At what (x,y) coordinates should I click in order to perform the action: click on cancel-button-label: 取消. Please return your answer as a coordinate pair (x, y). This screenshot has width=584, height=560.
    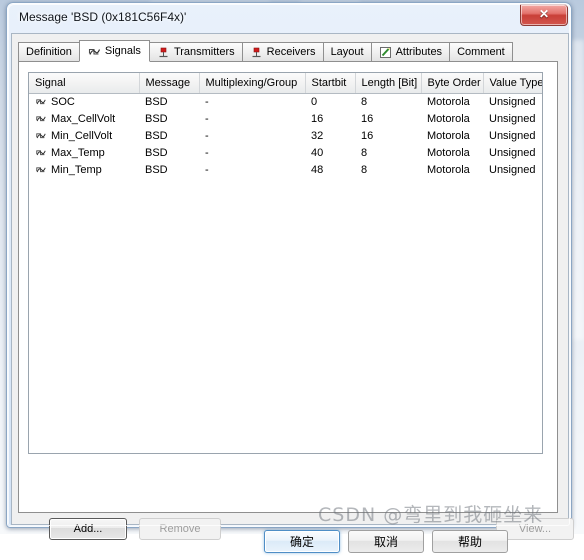
    Looking at the image, I should click on (385, 542).